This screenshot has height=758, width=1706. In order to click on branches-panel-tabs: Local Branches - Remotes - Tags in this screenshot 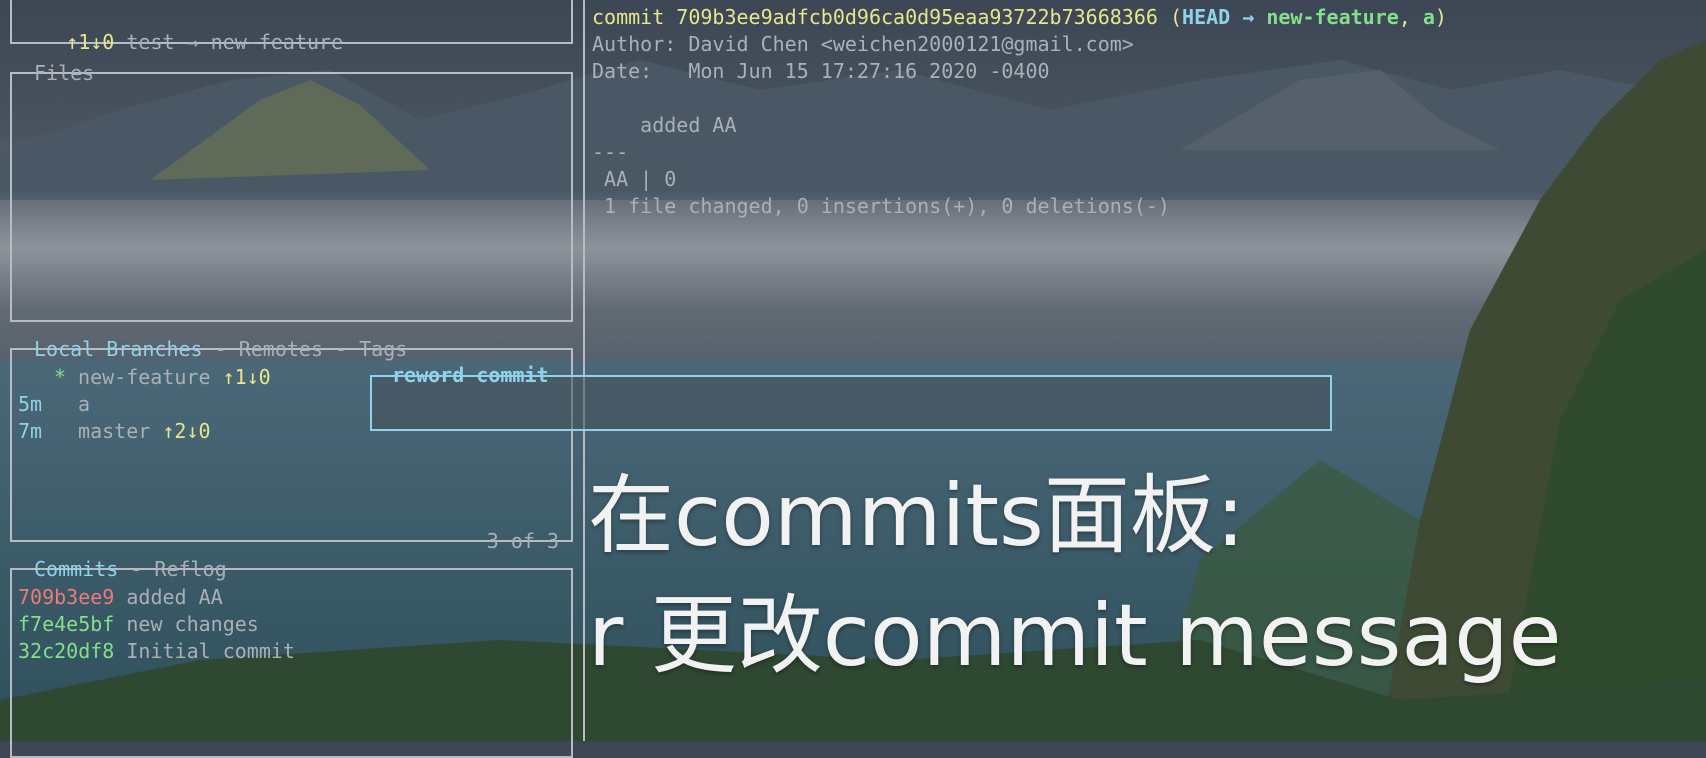, I will do `click(220, 349)`.